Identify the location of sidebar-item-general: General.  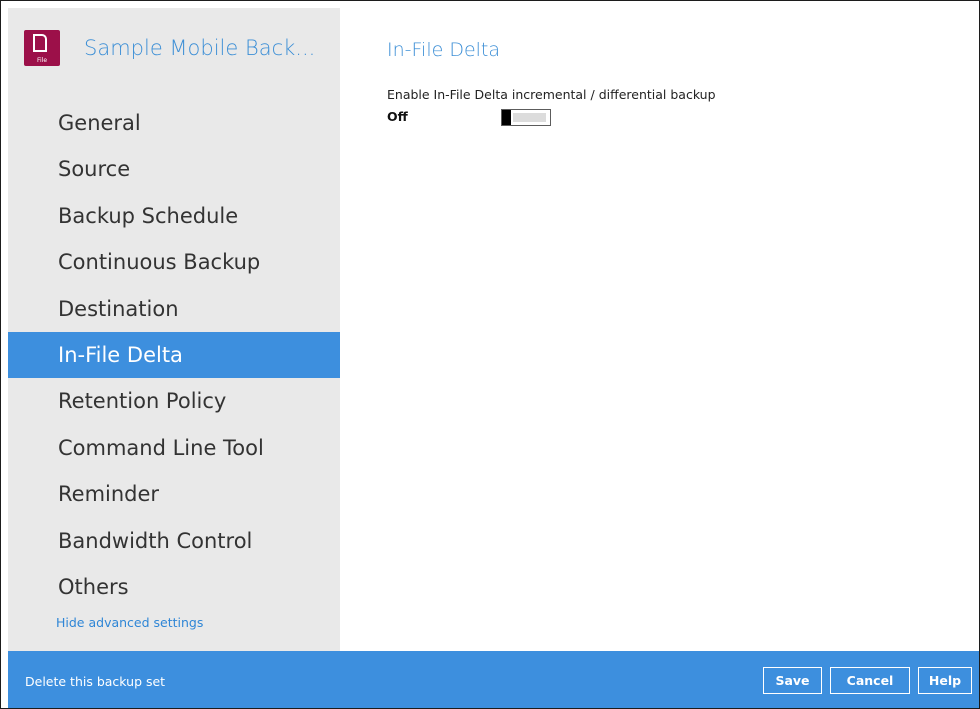
(174, 123).